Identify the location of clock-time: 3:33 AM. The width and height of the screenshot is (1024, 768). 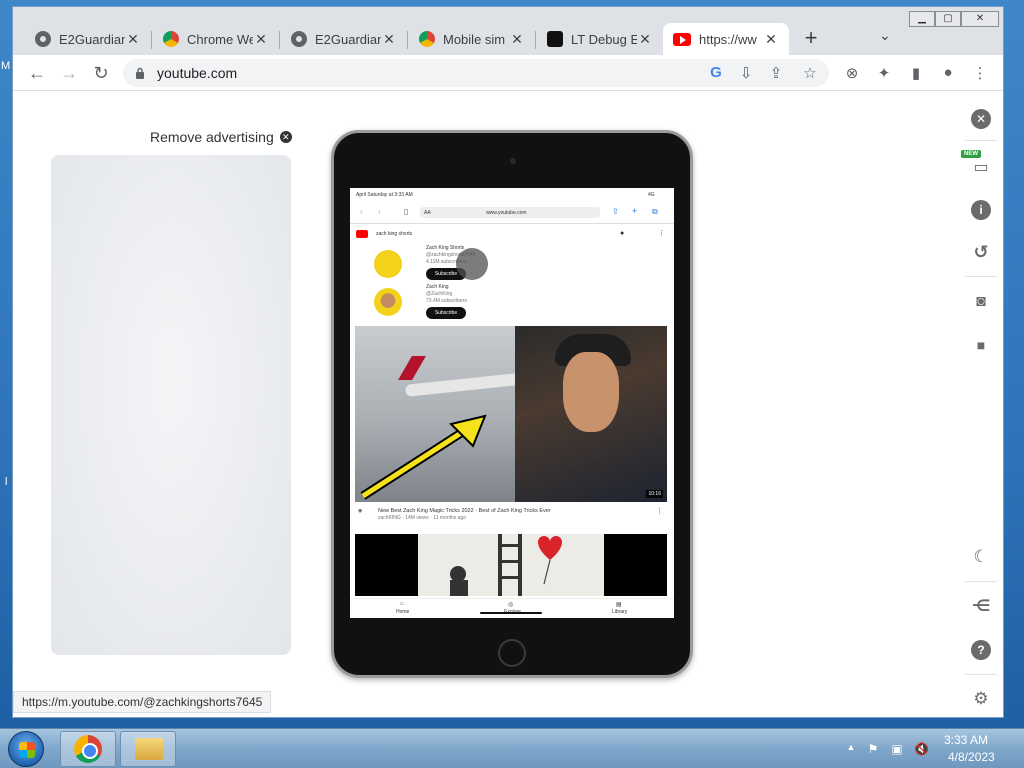
(966, 740).